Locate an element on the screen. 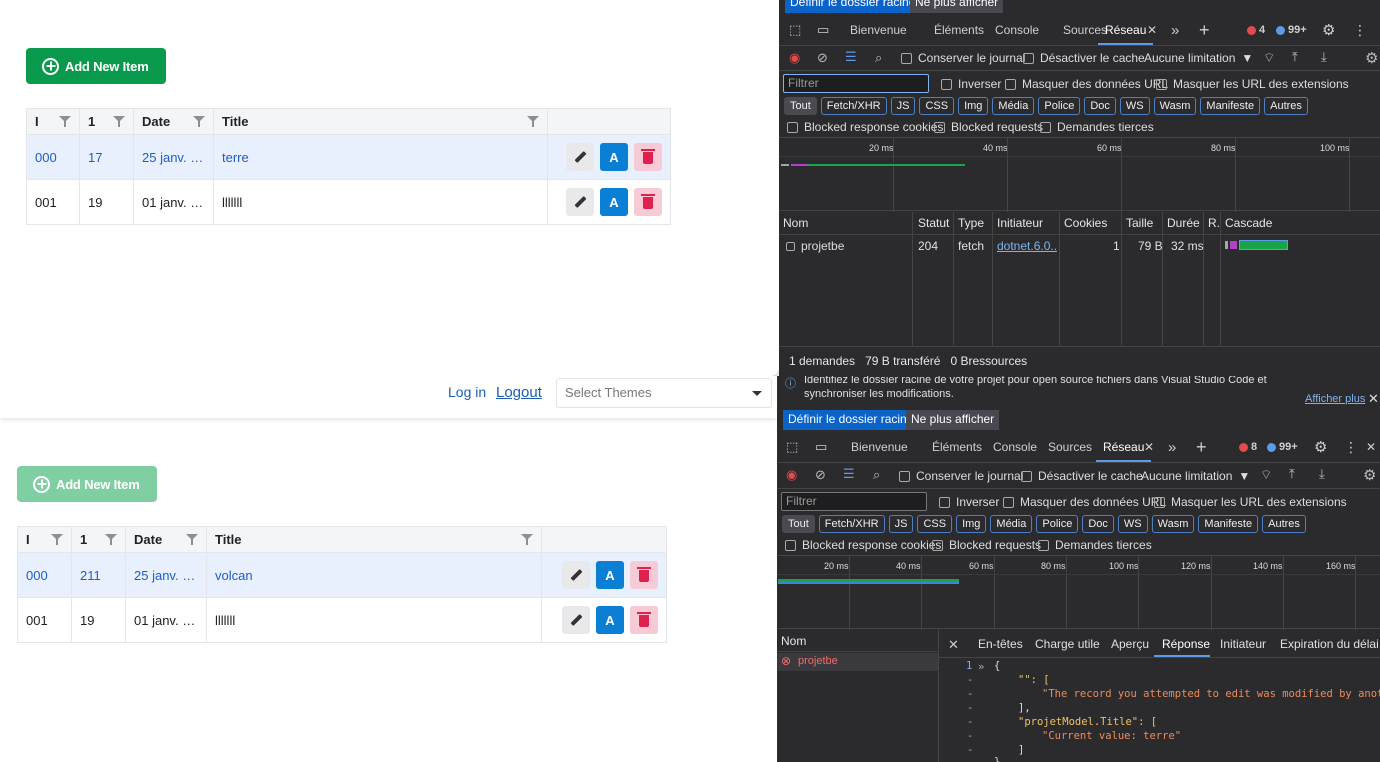 This screenshot has width=1380, height=762. device-toolbar-icon: ▭ is located at coordinates (821, 447).